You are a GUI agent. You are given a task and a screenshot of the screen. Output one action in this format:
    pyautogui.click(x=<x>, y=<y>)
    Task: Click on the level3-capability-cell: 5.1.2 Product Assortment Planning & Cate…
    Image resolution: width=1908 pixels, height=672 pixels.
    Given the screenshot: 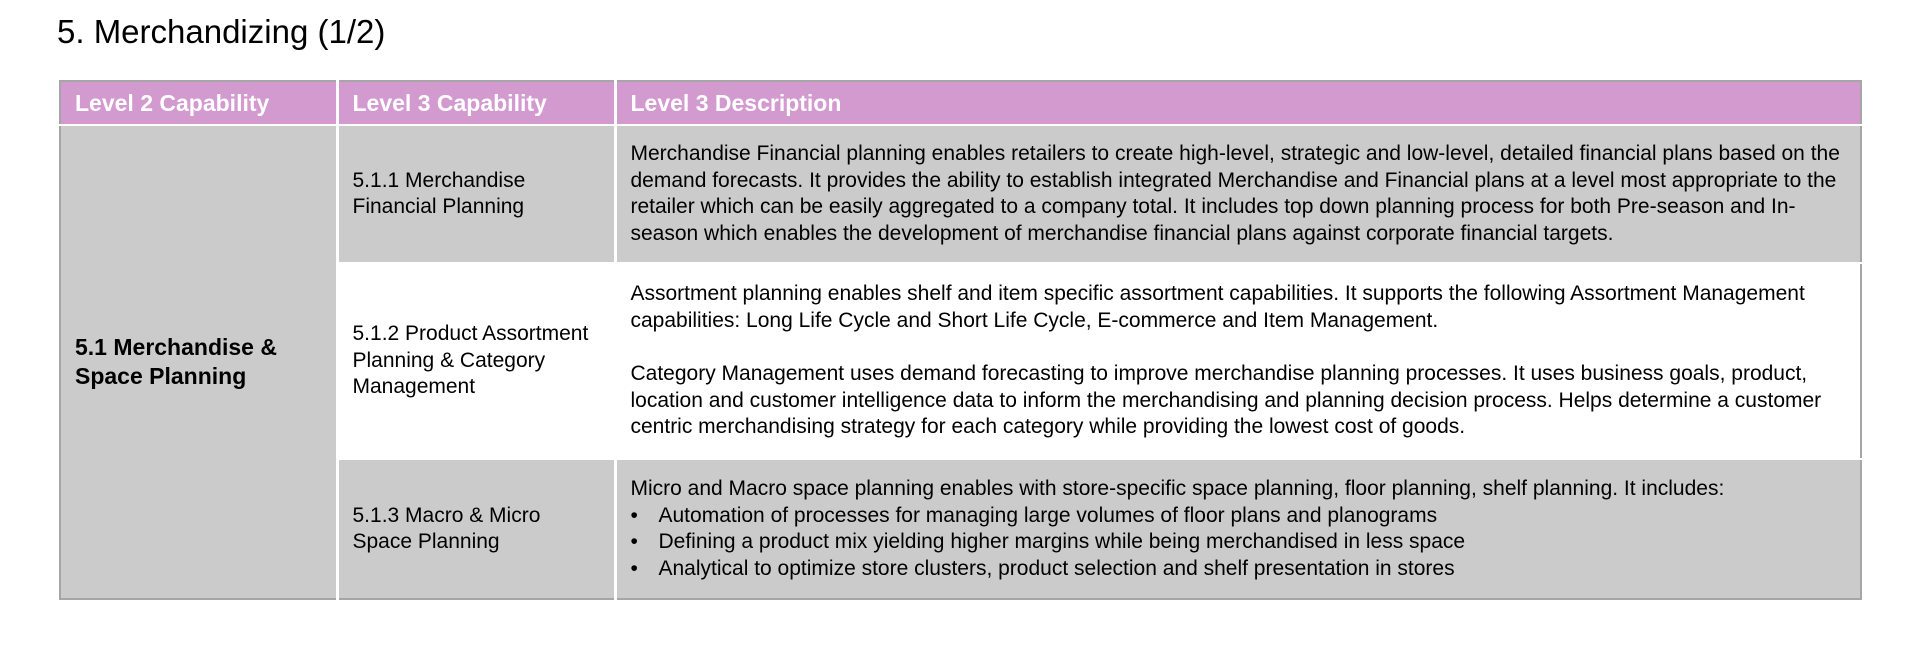 What is the action you would take?
    pyautogui.click(x=477, y=361)
    